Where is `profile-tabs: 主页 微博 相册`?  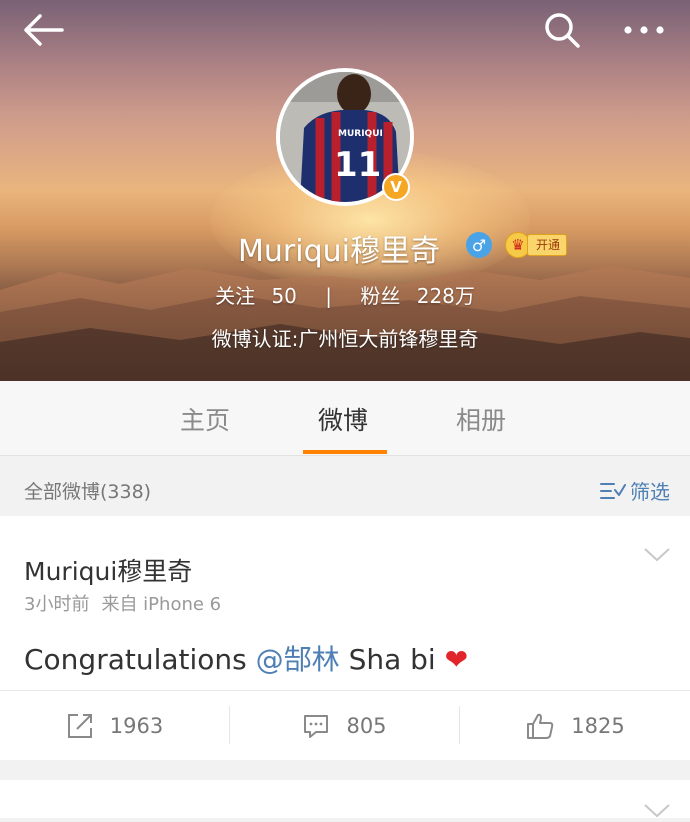 profile-tabs: 主页 微博 相册 is located at coordinates (345, 418).